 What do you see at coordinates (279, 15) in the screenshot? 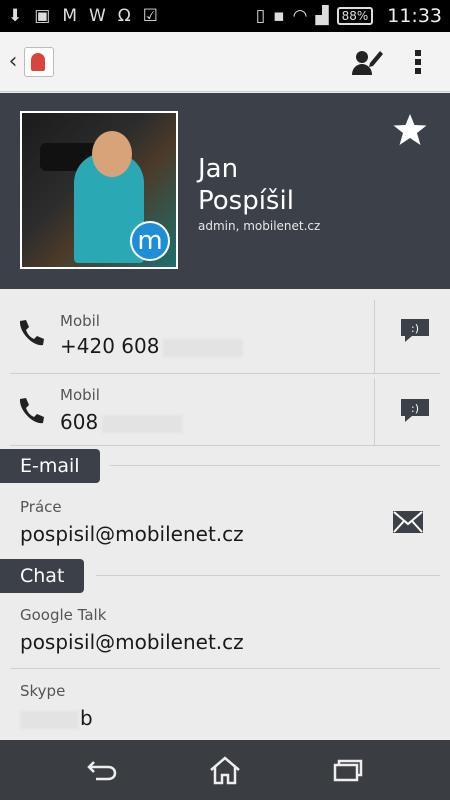
I see `nfc-icon: ▪` at bounding box center [279, 15].